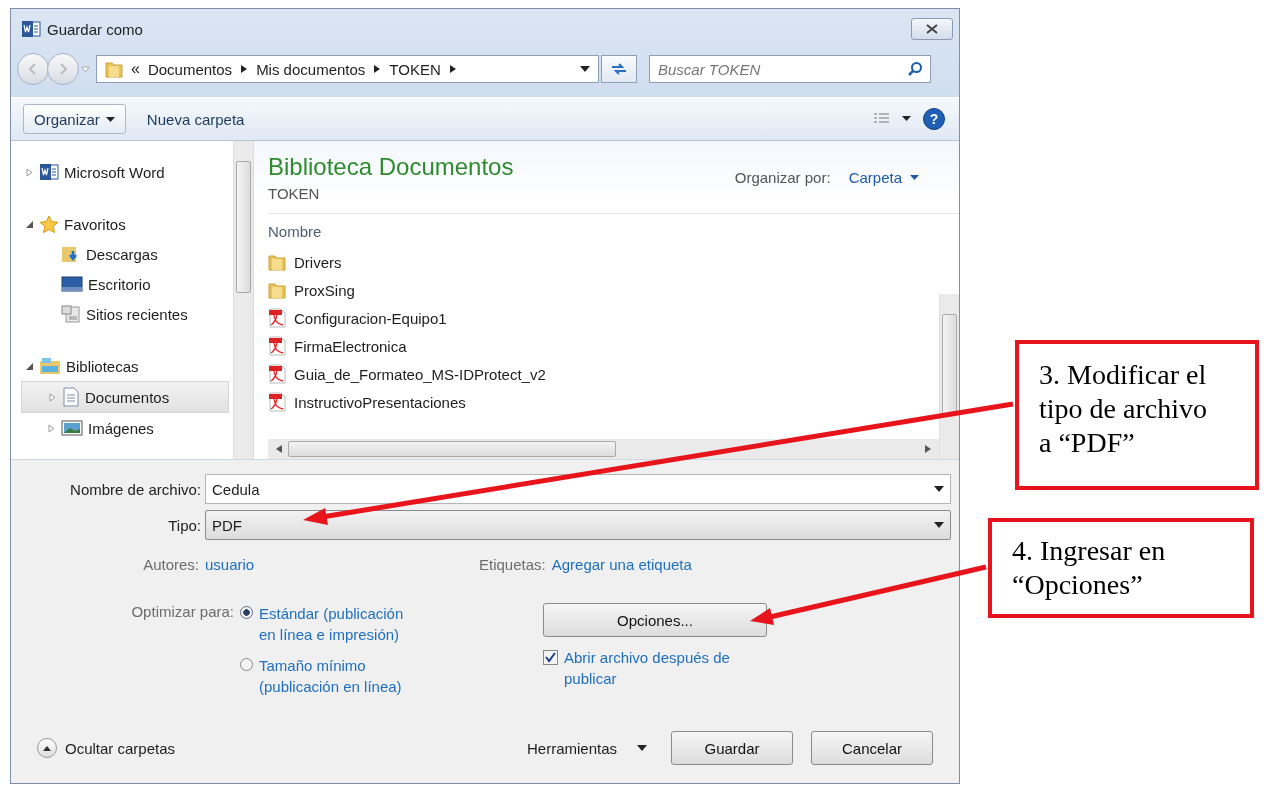  I want to click on arrange-by-dropdown: Carpeta, so click(883, 177).